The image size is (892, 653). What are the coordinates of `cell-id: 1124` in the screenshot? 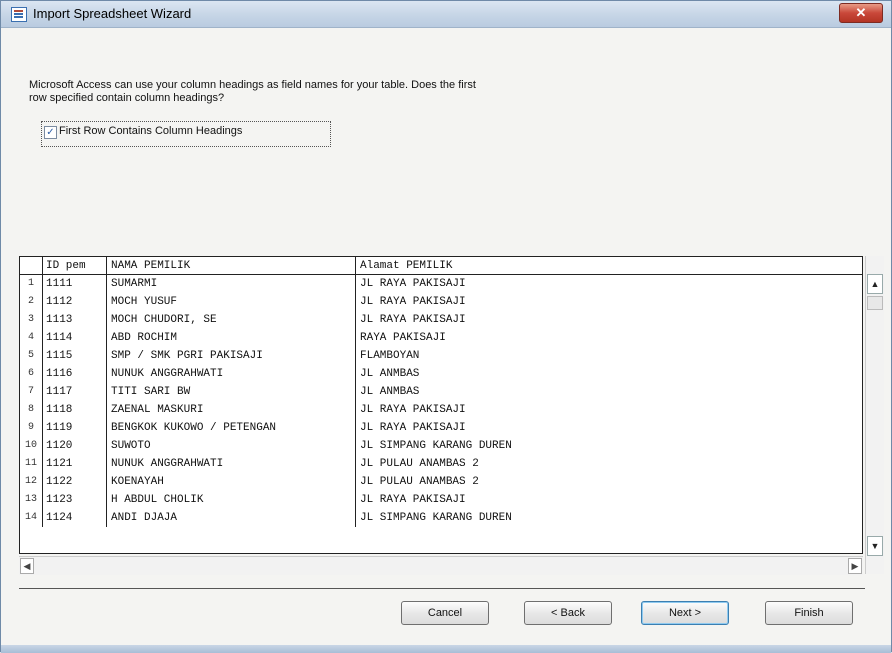 It's located at (75, 518).